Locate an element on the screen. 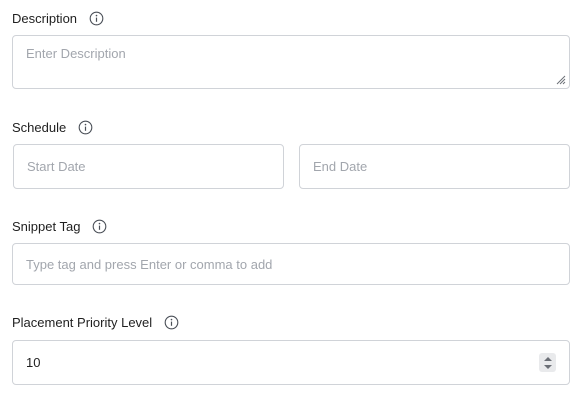 This screenshot has height=395, width=583. schedule-label: Schedule is located at coordinates (39, 127).